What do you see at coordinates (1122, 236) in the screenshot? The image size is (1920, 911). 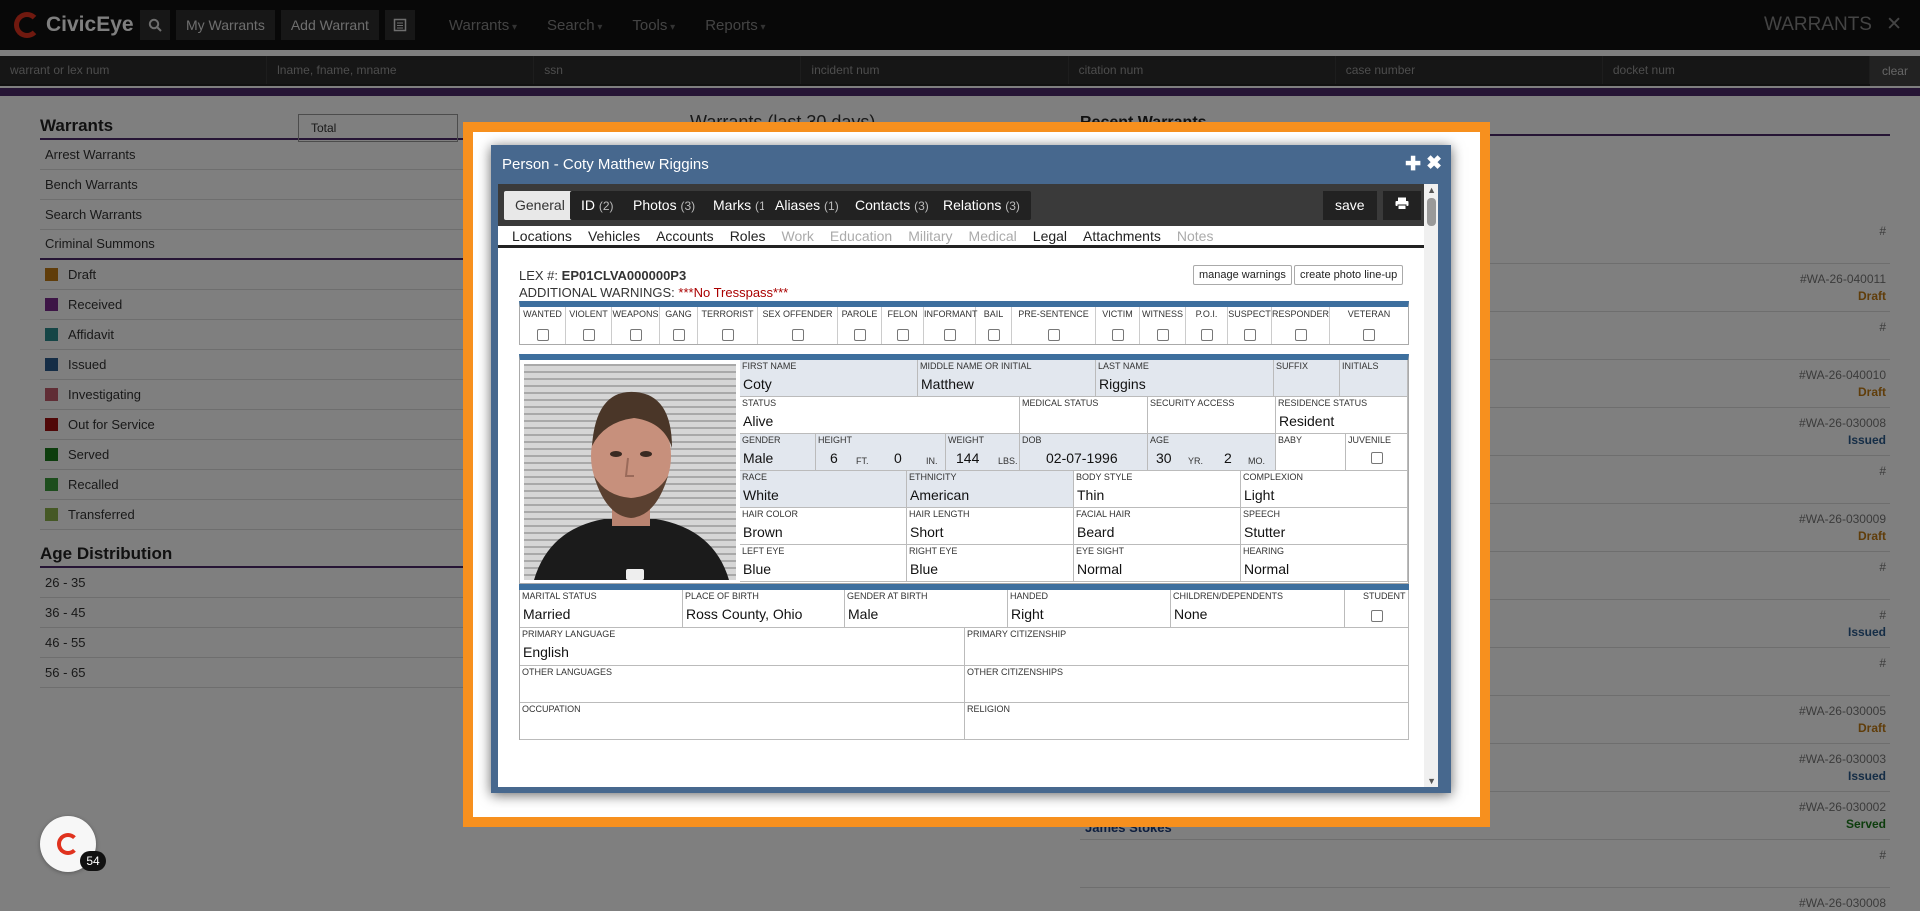 I see `subtab-attachments: Attachments` at bounding box center [1122, 236].